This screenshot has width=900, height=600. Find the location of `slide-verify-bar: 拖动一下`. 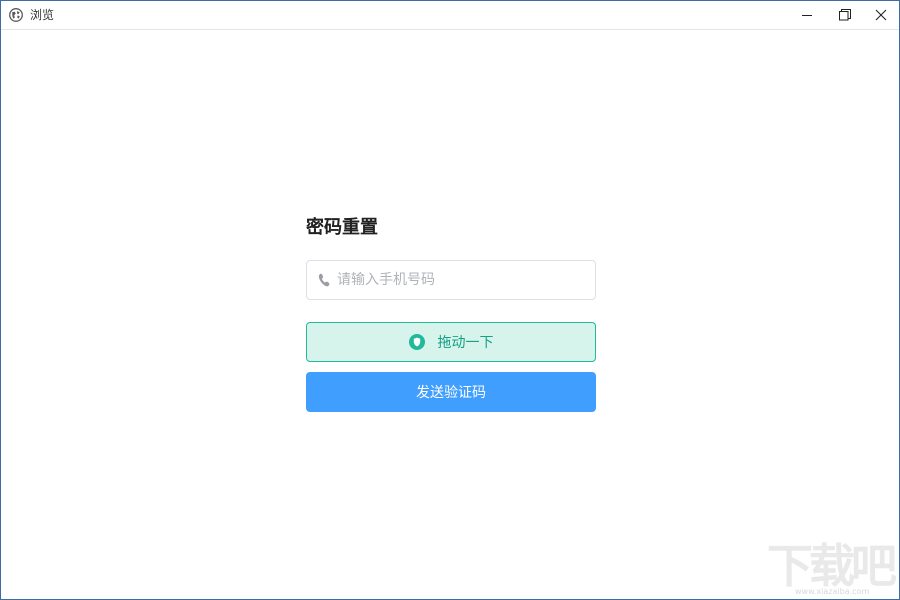

slide-verify-bar: 拖动一下 is located at coordinates (451, 342).